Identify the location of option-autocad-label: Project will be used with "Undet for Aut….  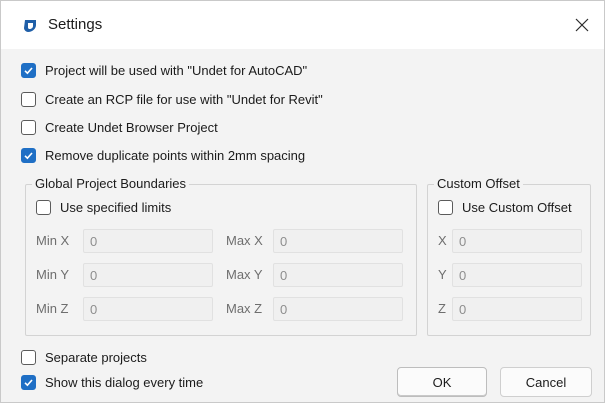
(176, 70).